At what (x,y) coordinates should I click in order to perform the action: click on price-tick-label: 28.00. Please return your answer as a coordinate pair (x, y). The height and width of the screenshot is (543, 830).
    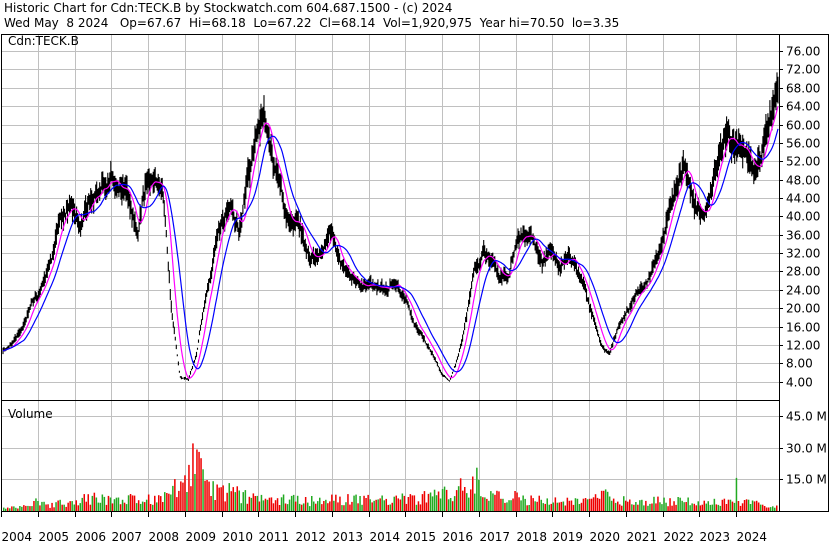
    Looking at the image, I should click on (803, 272).